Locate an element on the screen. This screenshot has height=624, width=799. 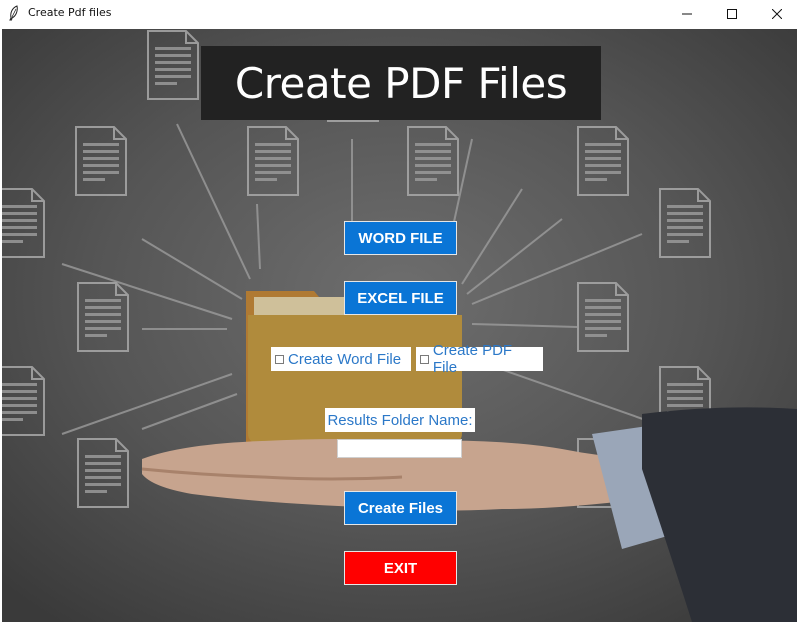
close-icon is located at coordinates (777, 13).